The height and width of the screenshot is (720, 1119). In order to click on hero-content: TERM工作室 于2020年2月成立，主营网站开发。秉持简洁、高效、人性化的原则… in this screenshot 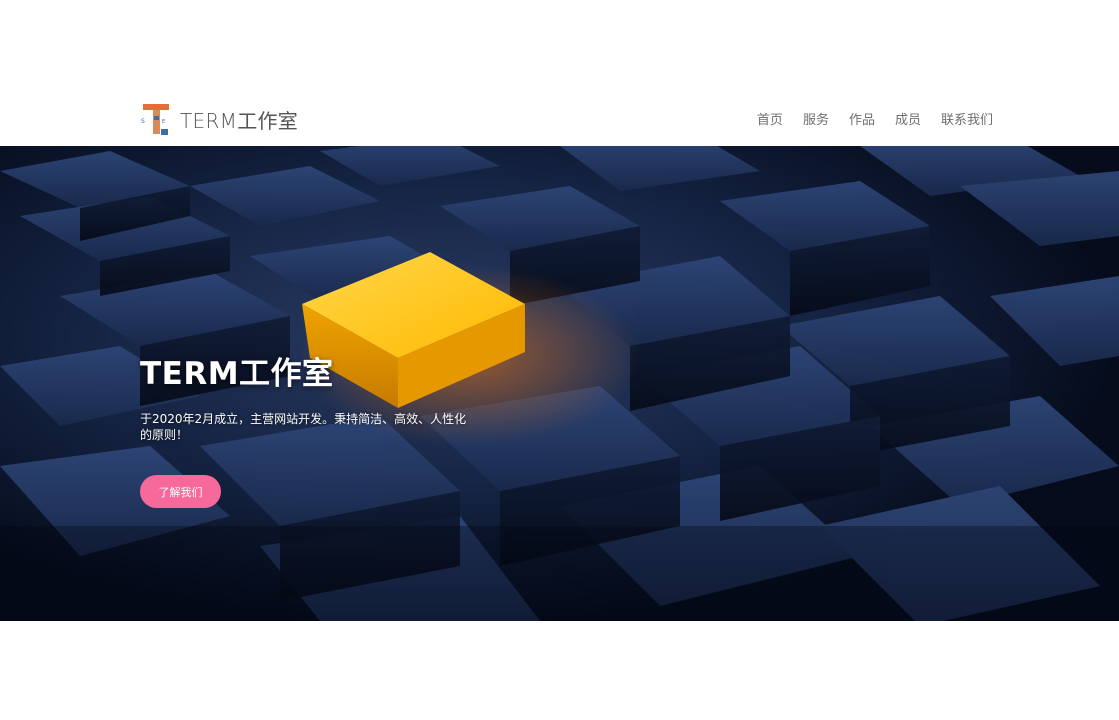, I will do `click(310, 430)`.